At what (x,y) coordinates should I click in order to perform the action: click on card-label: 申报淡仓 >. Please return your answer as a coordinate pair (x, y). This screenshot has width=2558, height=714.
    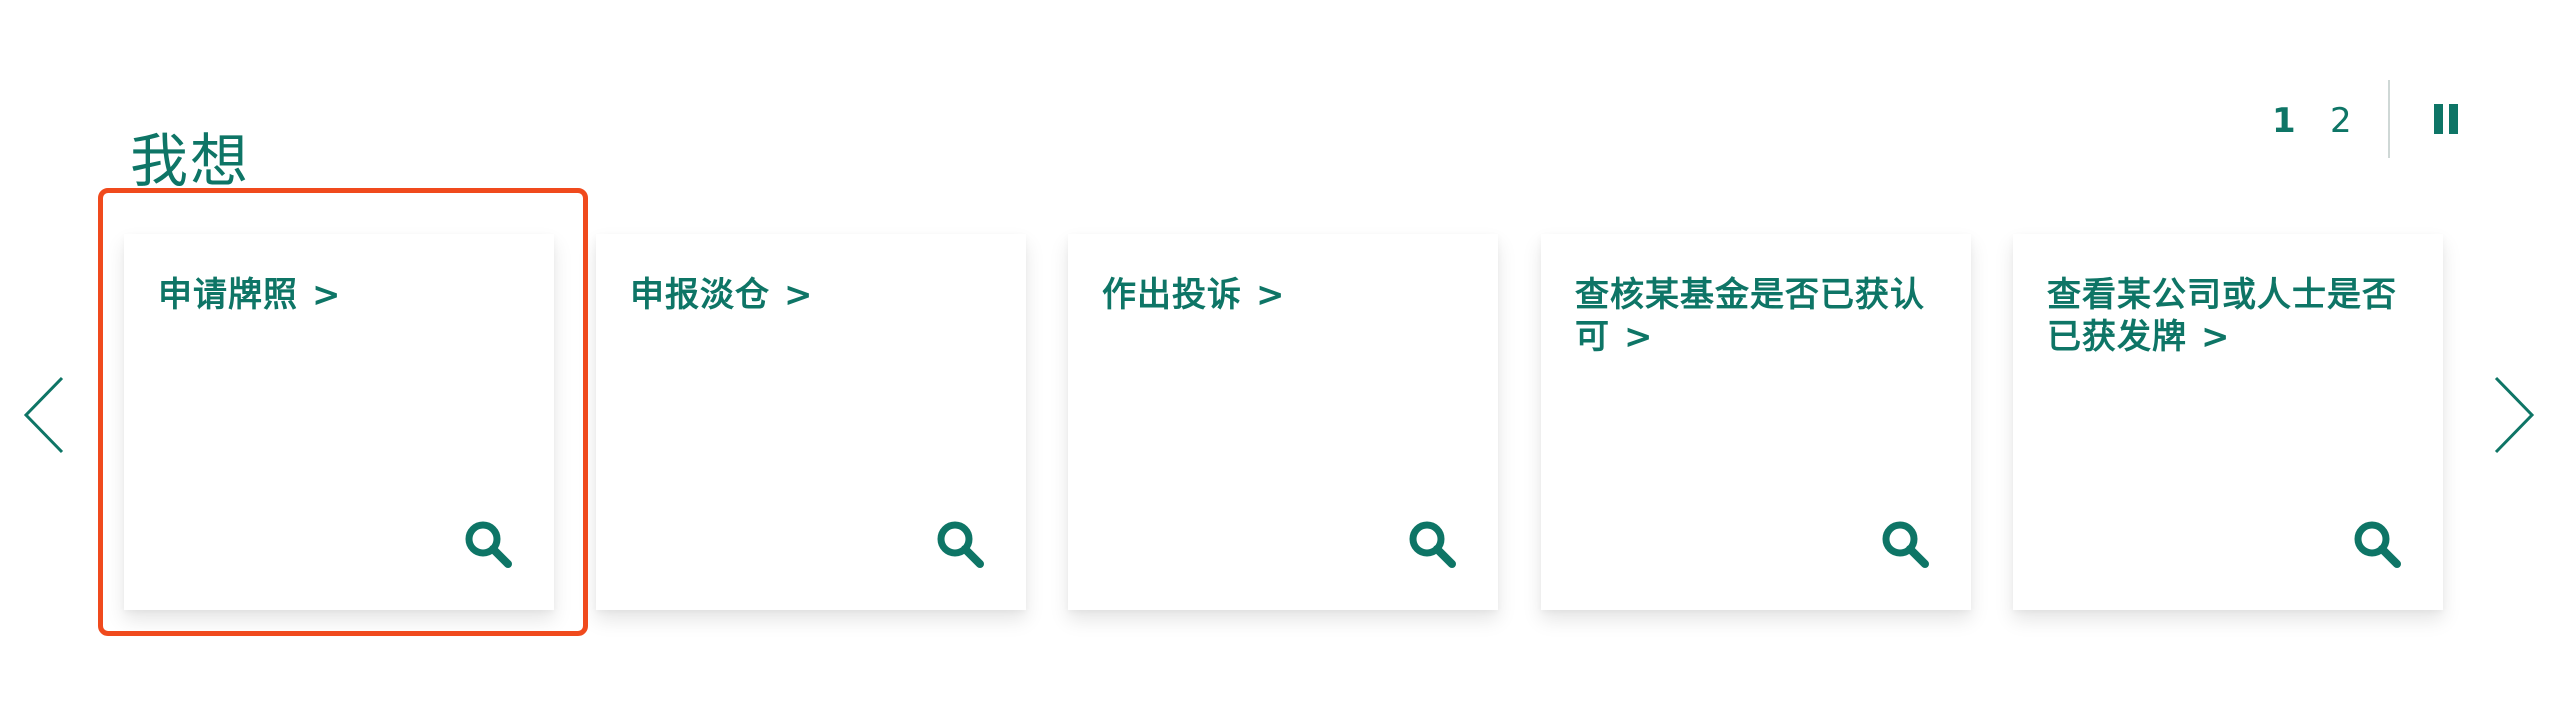
    Looking at the image, I should click on (815, 295).